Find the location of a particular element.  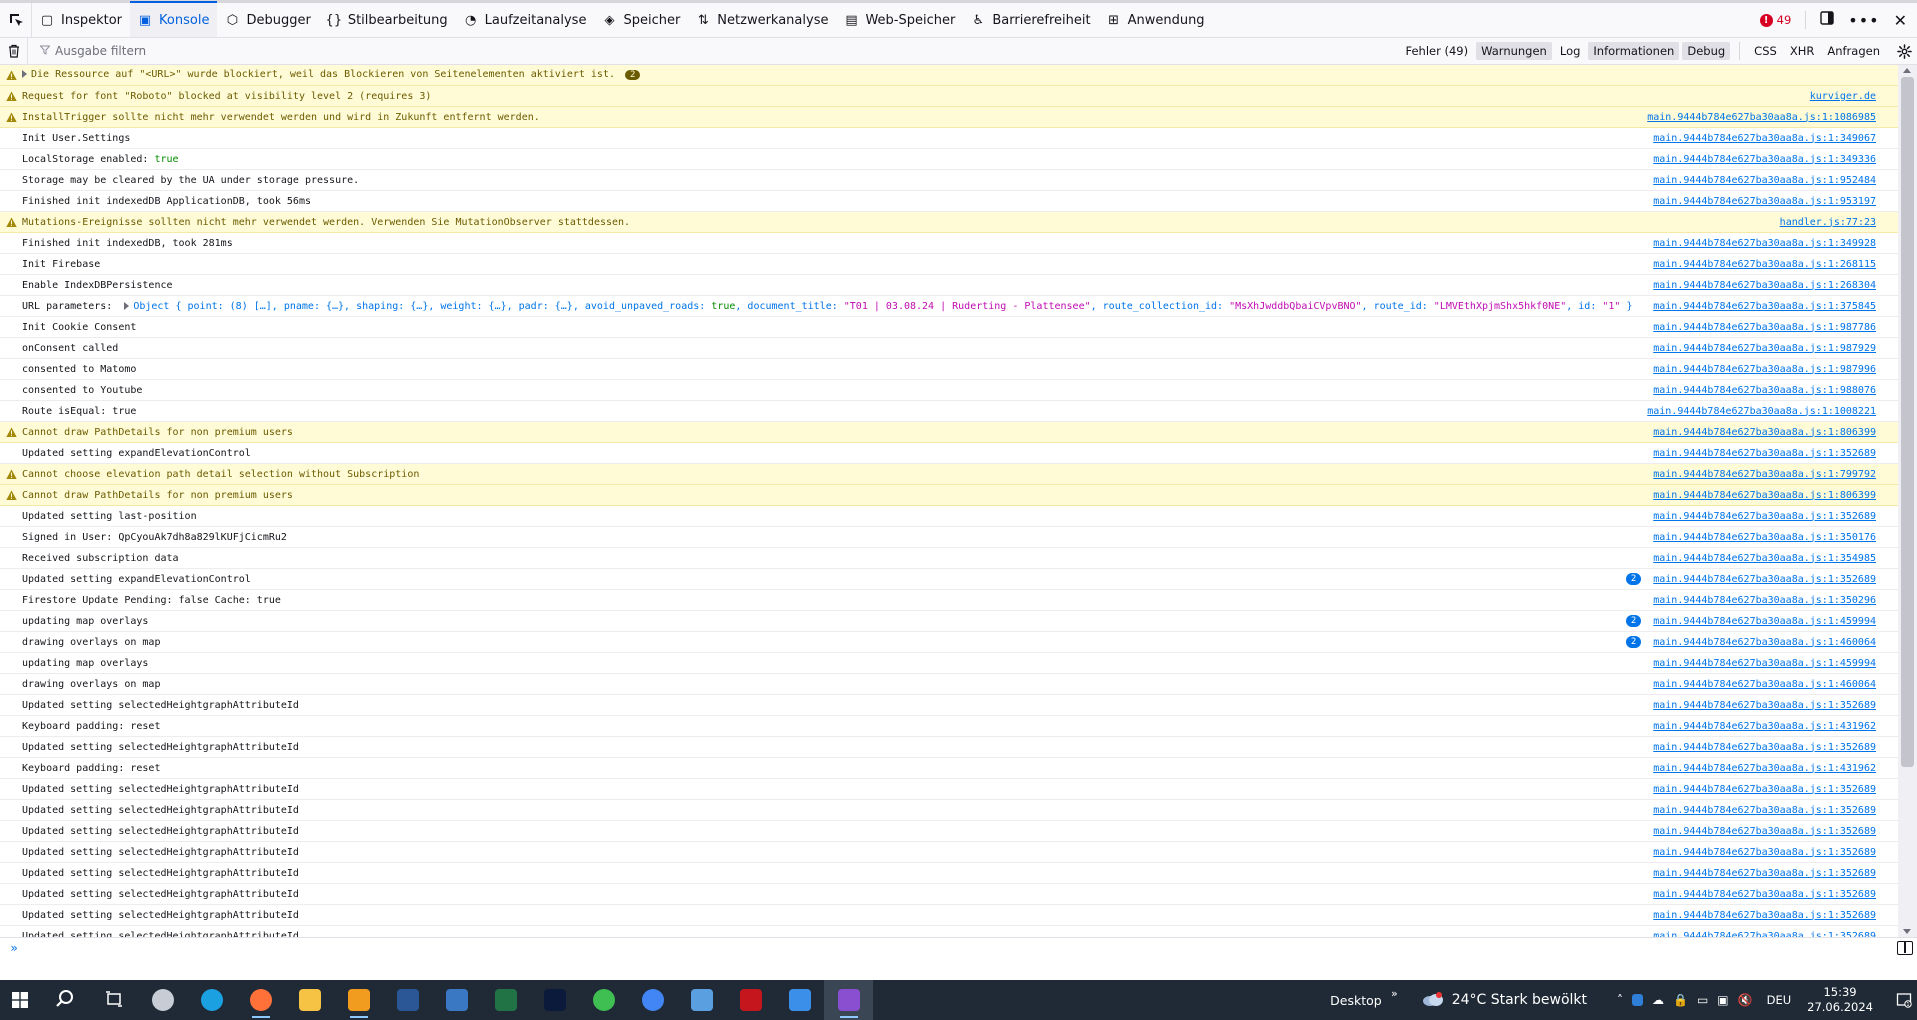

language-indicator: DEU is located at coordinates (1779, 1000).